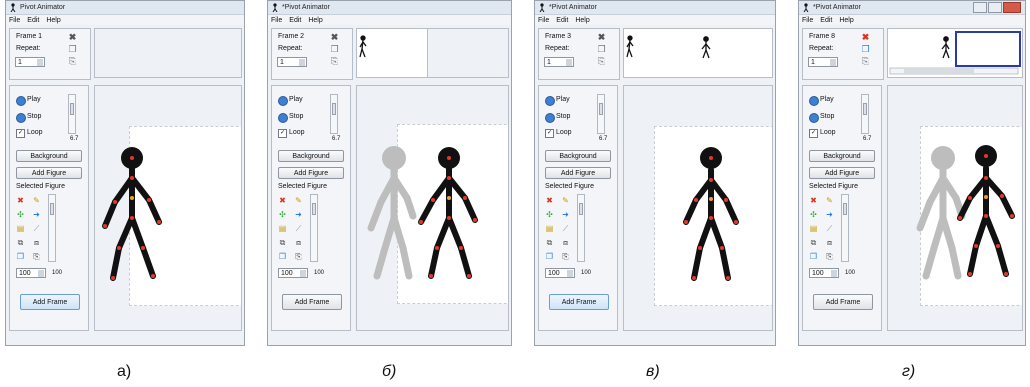  What do you see at coordinates (980, 7) in the screenshot?
I see `minimize-icon` at bounding box center [980, 7].